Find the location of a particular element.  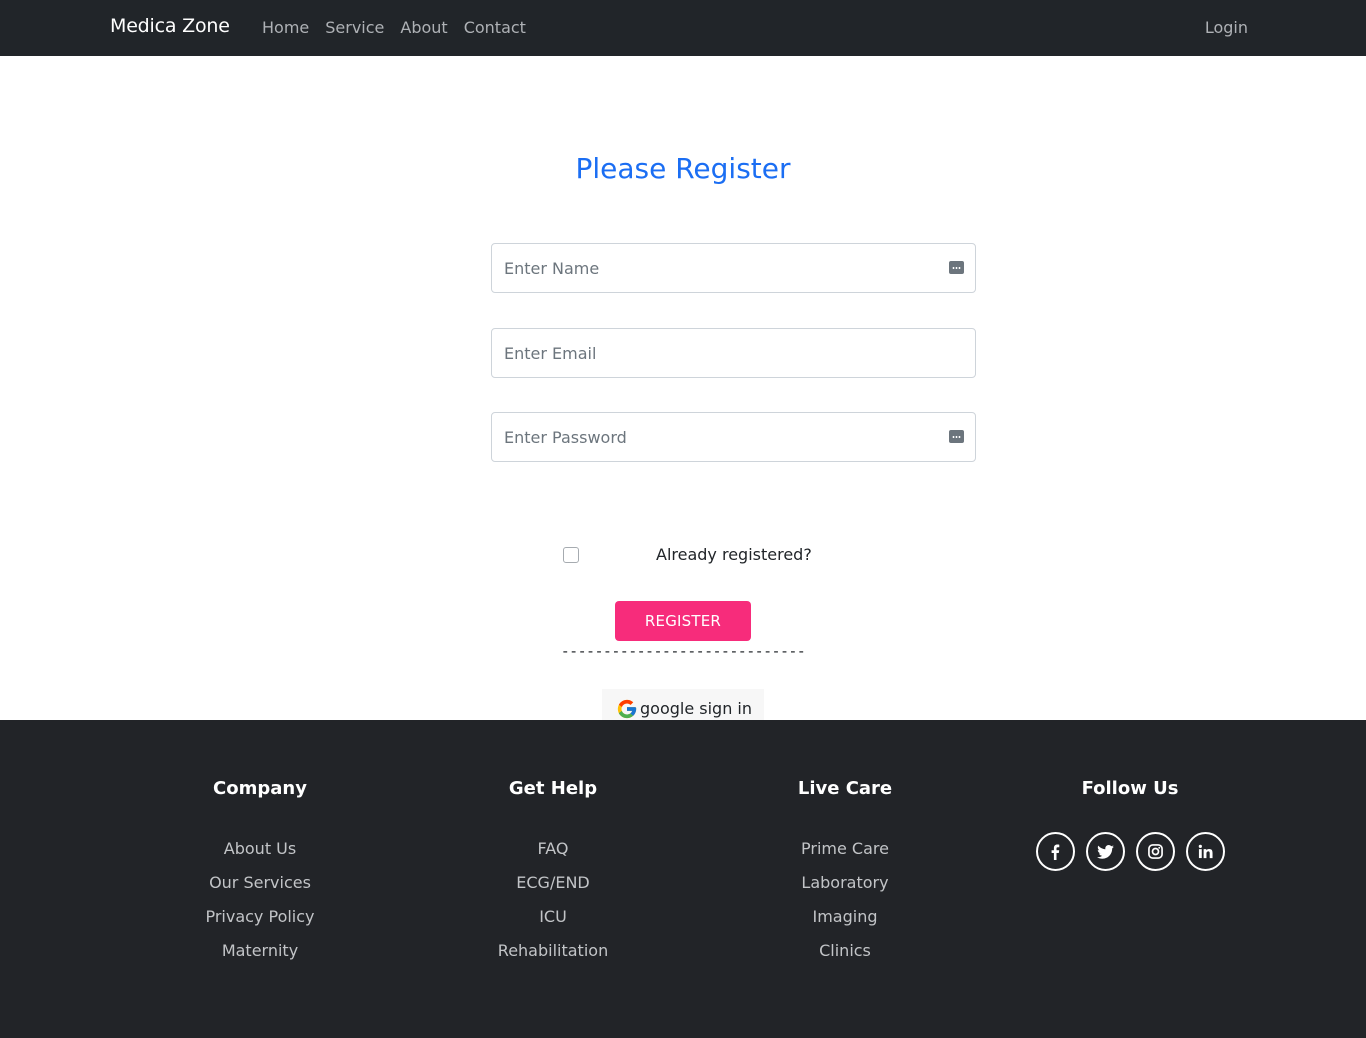

already-registered-row: Already registered? is located at coordinates (683, 555).